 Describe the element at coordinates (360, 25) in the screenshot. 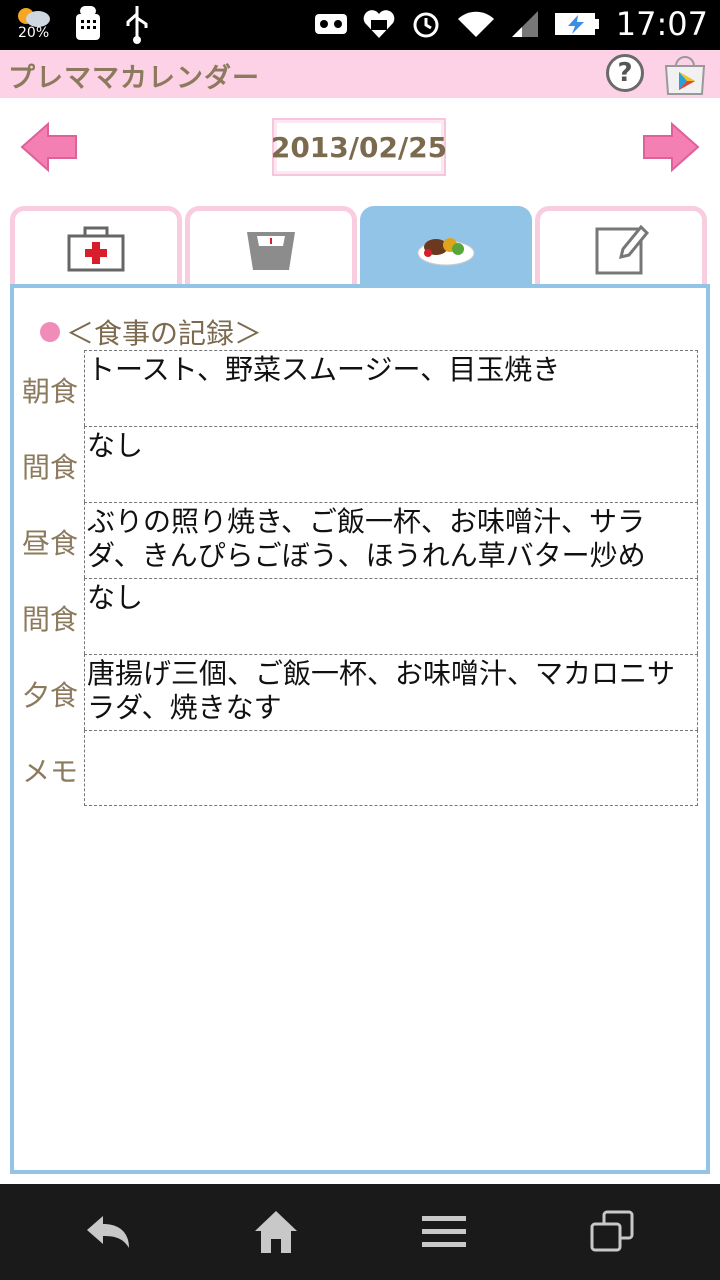

I see `status-bar: 20% 17:07` at that location.